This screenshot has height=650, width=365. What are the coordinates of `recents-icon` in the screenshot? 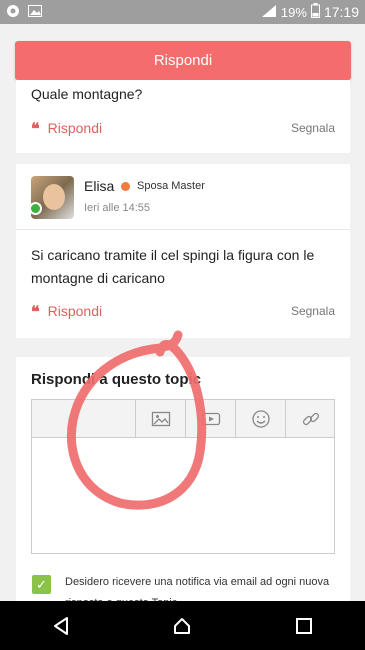 It's located at (304, 625).